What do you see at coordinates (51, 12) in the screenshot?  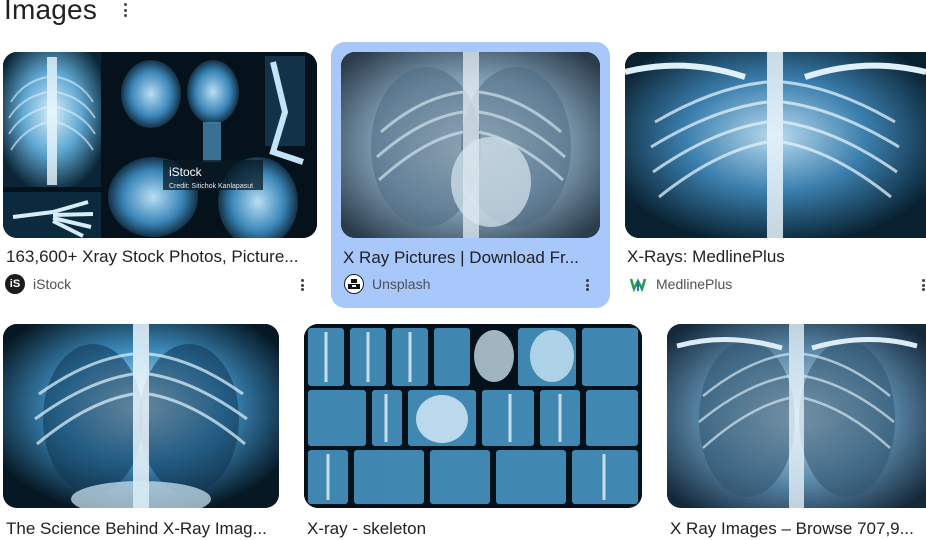 I see `section-title: Images` at bounding box center [51, 12].